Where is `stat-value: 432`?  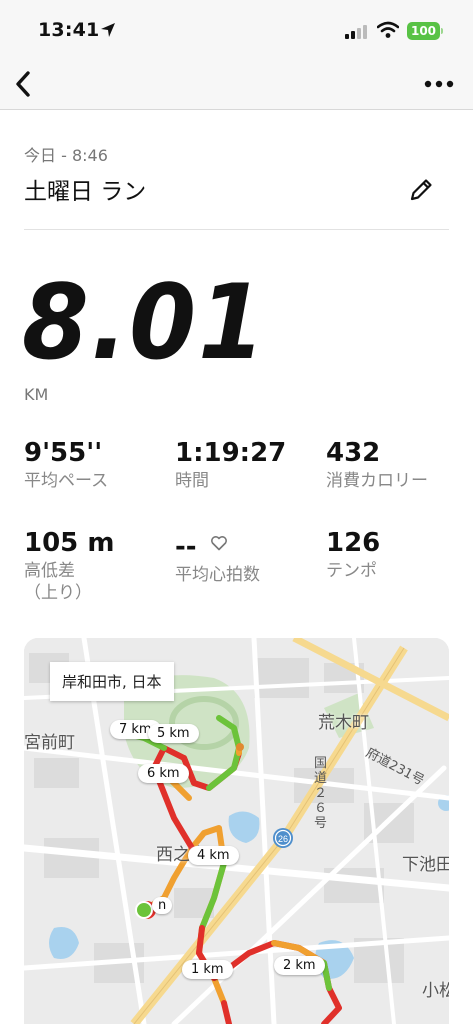
stat-value: 432 is located at coordinates (353, 453).